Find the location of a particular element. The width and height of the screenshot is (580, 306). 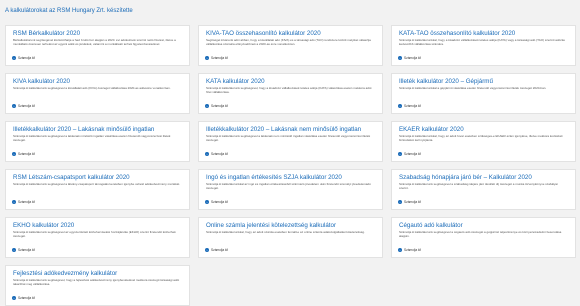

card-title-link: RSM Bérkalkulátor 2020 is located at coordinates (97, 34).